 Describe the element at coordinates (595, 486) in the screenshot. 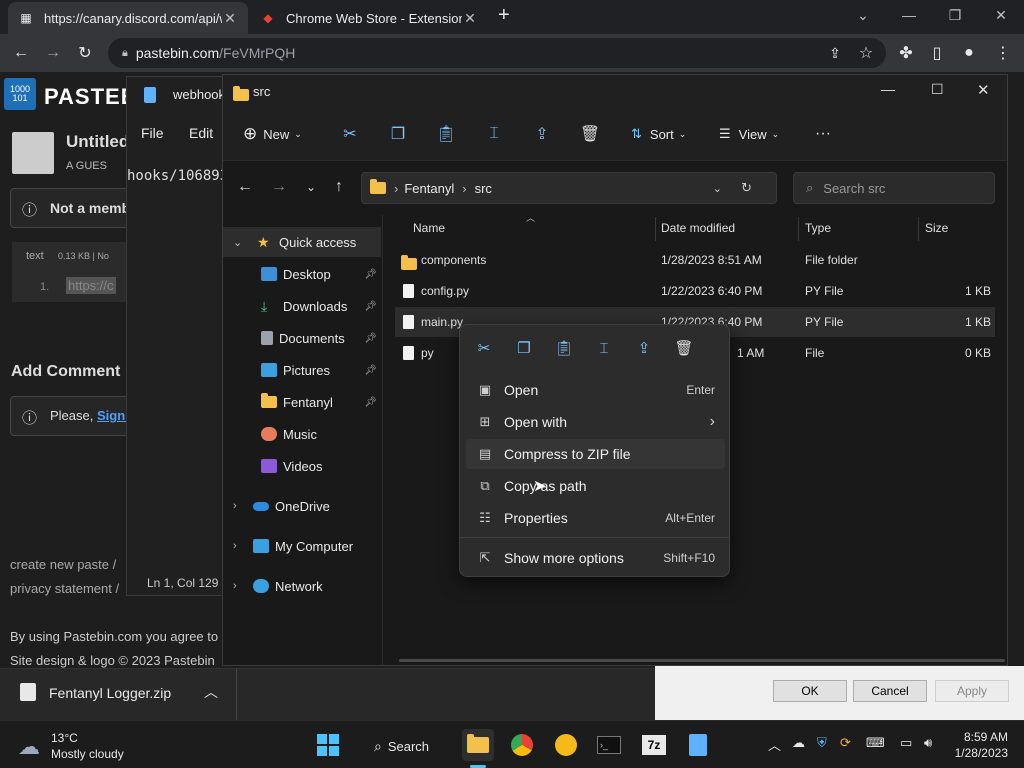

I see `menu-item-copy-as-path: ⧉ Copy as path` at that location.